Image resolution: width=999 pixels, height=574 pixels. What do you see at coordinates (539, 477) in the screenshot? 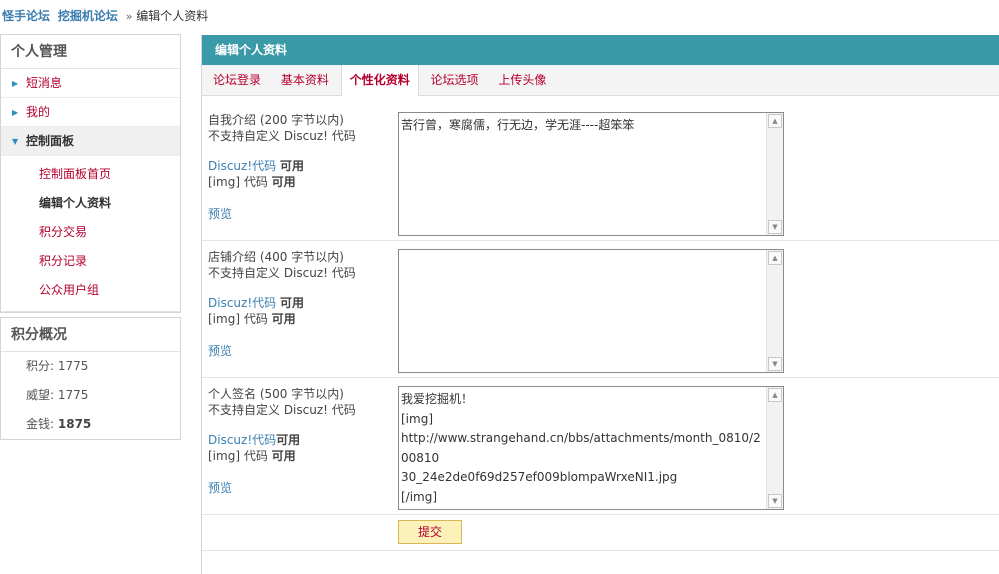
I see `text-line: 30_24e2de0f69d257ef009blompaWrxeNI1.jpg` at bounding box center [539, 477].